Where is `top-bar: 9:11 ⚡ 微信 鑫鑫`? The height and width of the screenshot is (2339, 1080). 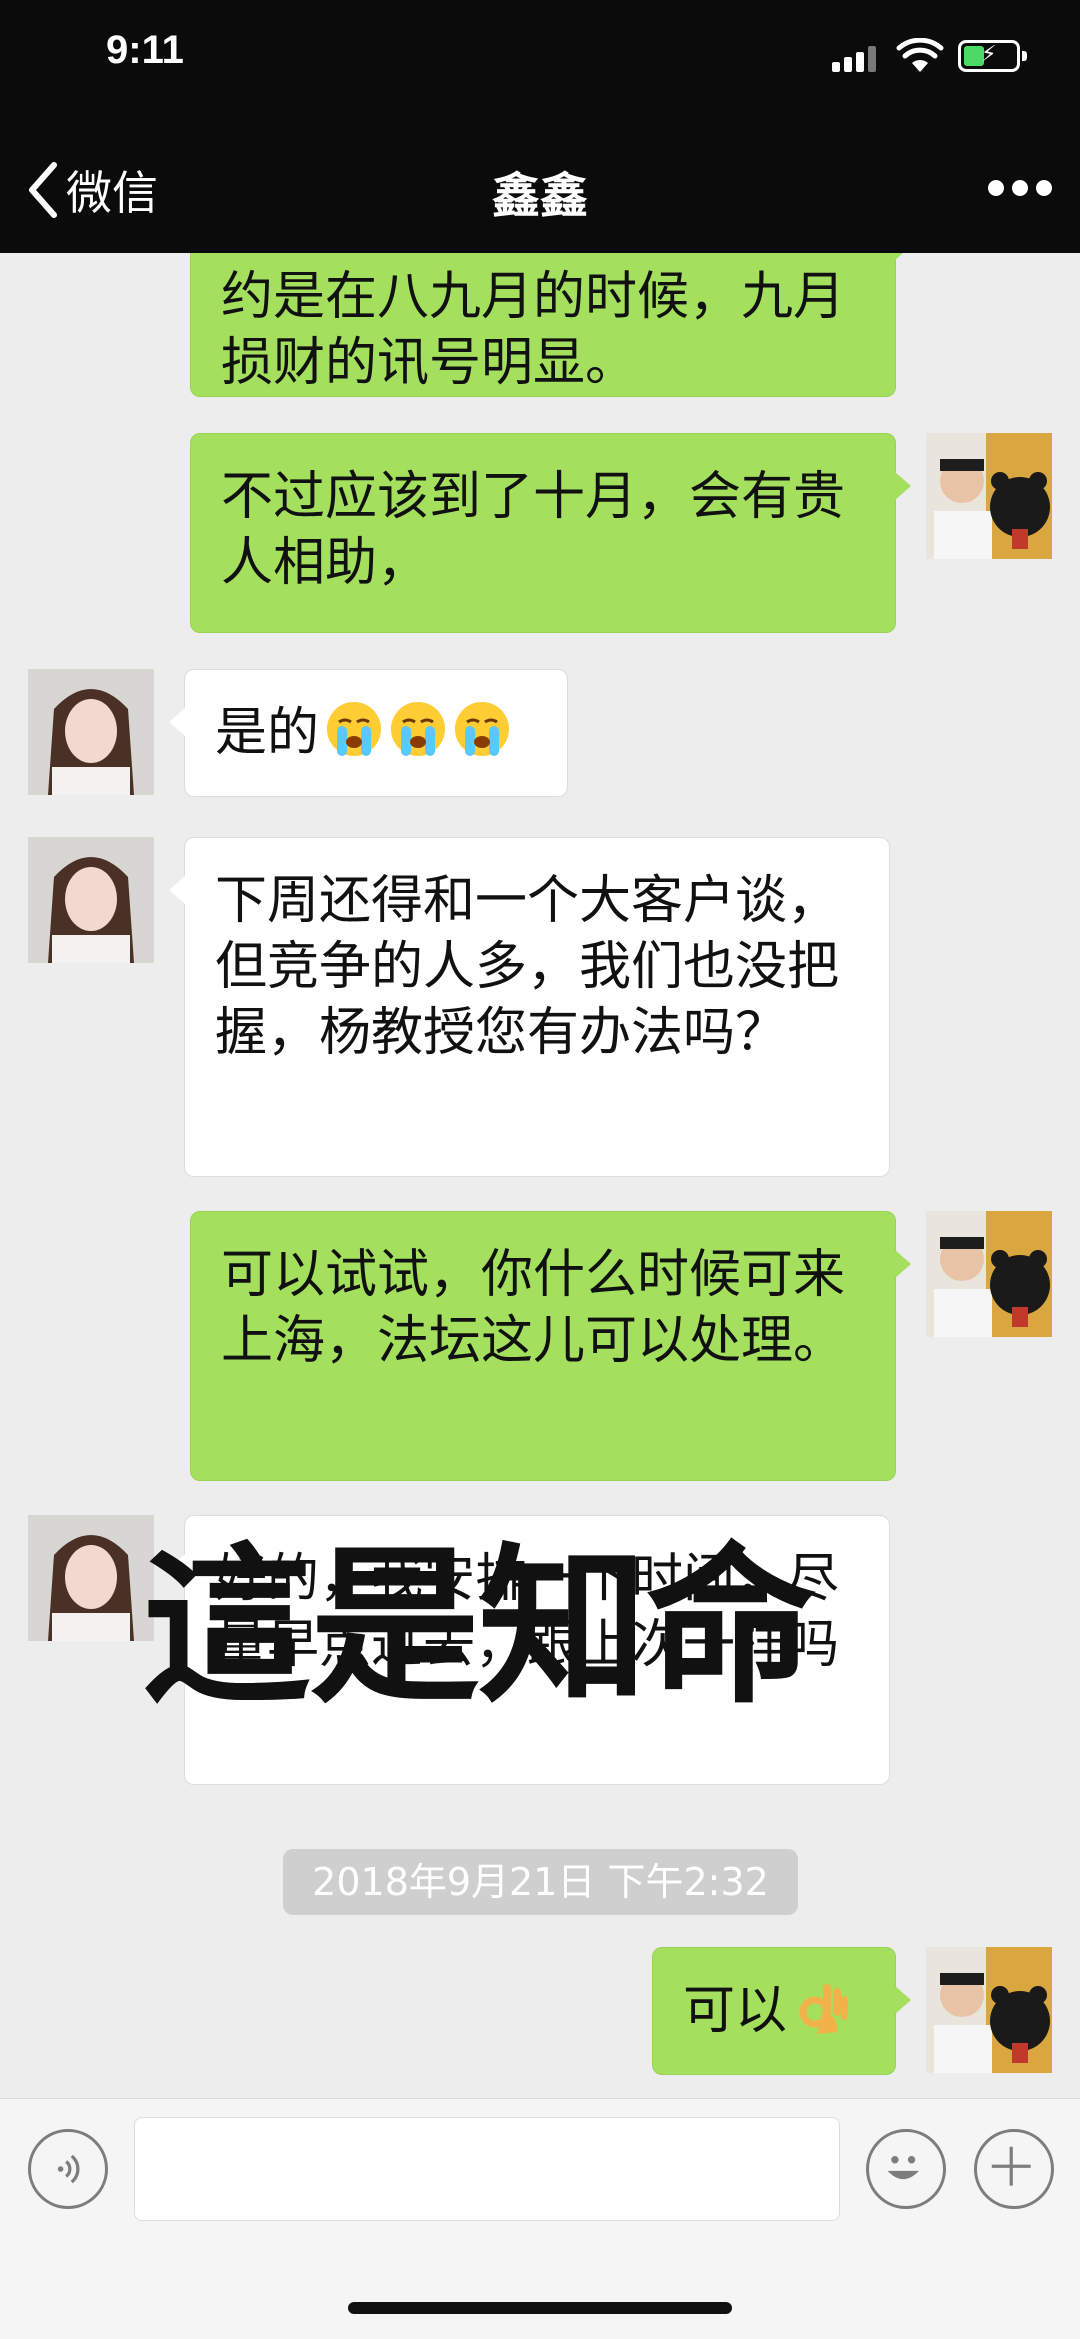
top-bar: 9:11 ⚡ 微信 鑫鑫 is located at coordinates (540, 126).